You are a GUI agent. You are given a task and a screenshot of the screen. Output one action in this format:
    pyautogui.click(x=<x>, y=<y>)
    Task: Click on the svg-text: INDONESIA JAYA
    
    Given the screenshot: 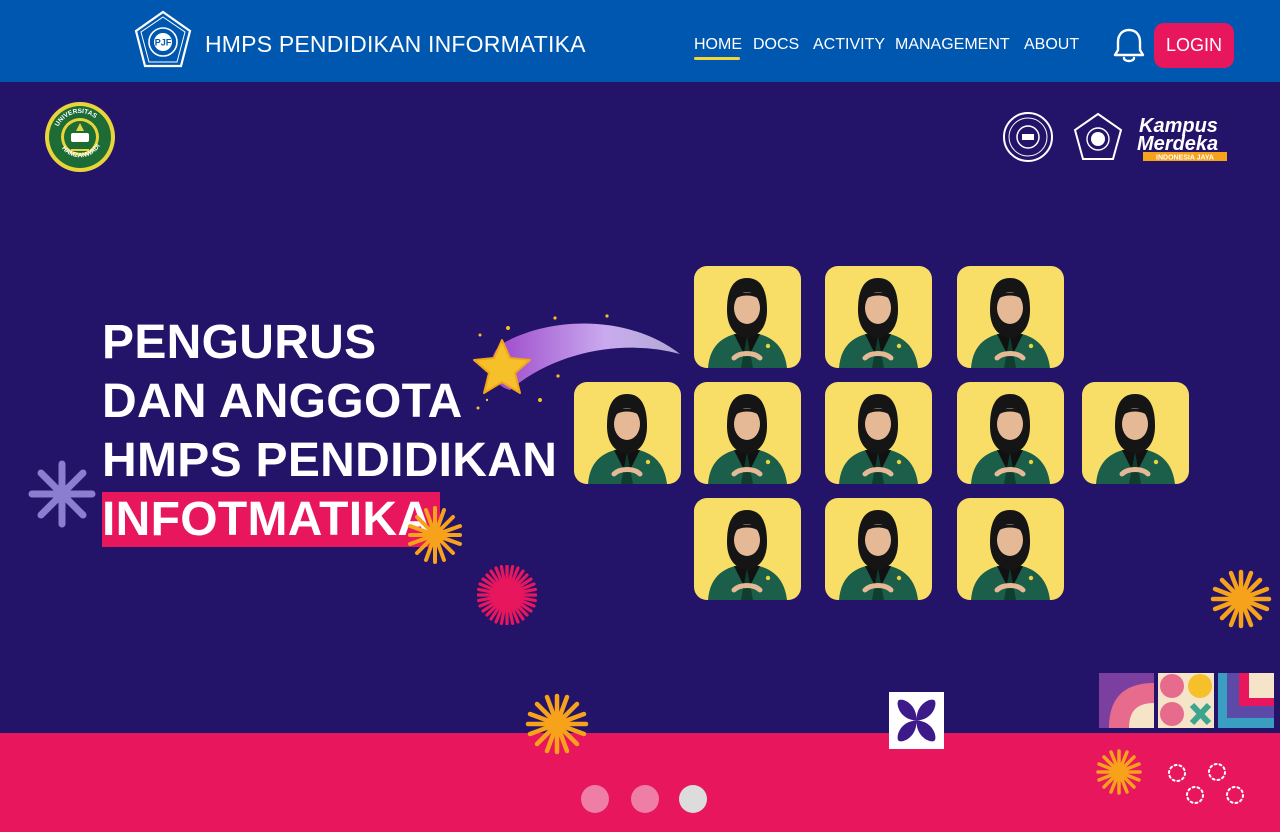 What is the action you would take?
    pyautogui.click(x=1185, y=158)
    